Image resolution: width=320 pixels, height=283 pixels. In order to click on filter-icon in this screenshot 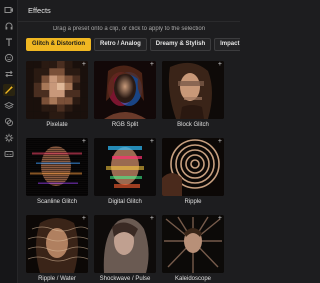, I will do `click(9, 122)`.